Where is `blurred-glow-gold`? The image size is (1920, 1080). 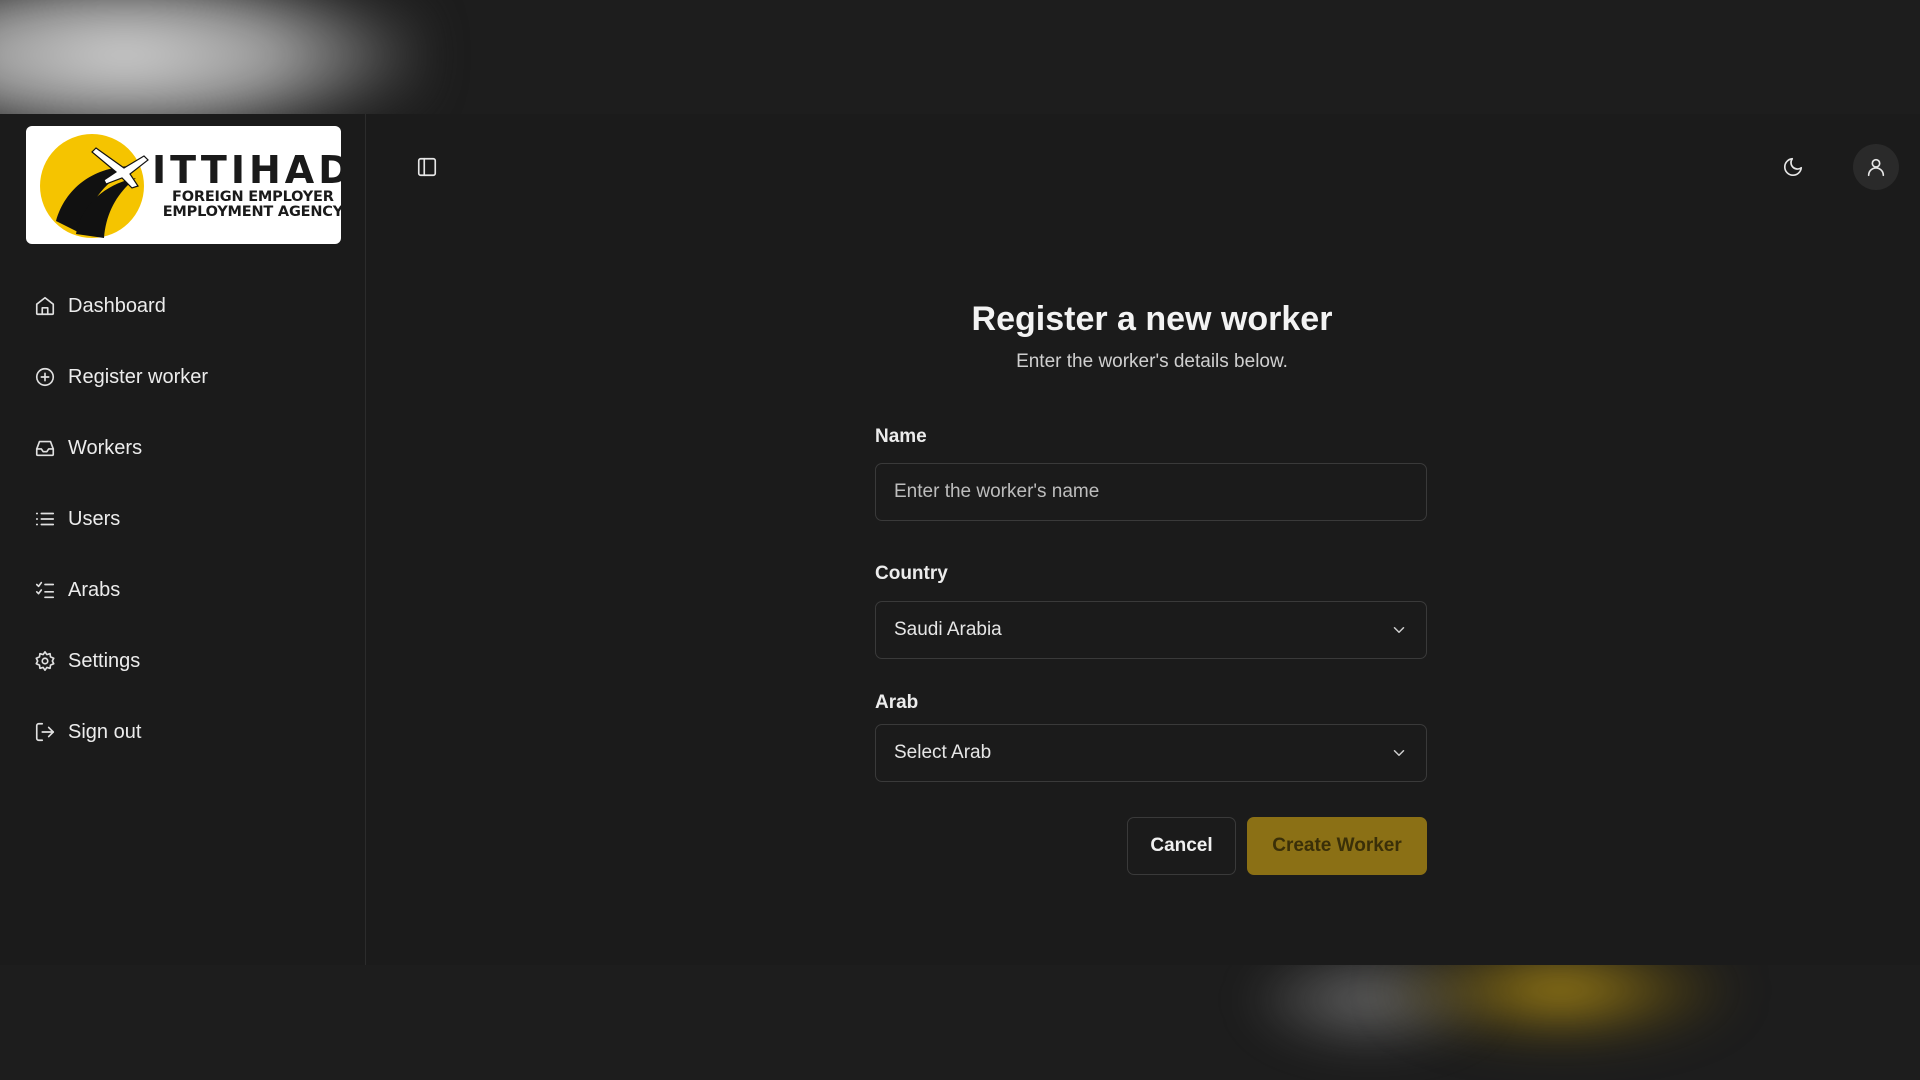
blurred-glow-gold is located at coordinates (1560, 1005).